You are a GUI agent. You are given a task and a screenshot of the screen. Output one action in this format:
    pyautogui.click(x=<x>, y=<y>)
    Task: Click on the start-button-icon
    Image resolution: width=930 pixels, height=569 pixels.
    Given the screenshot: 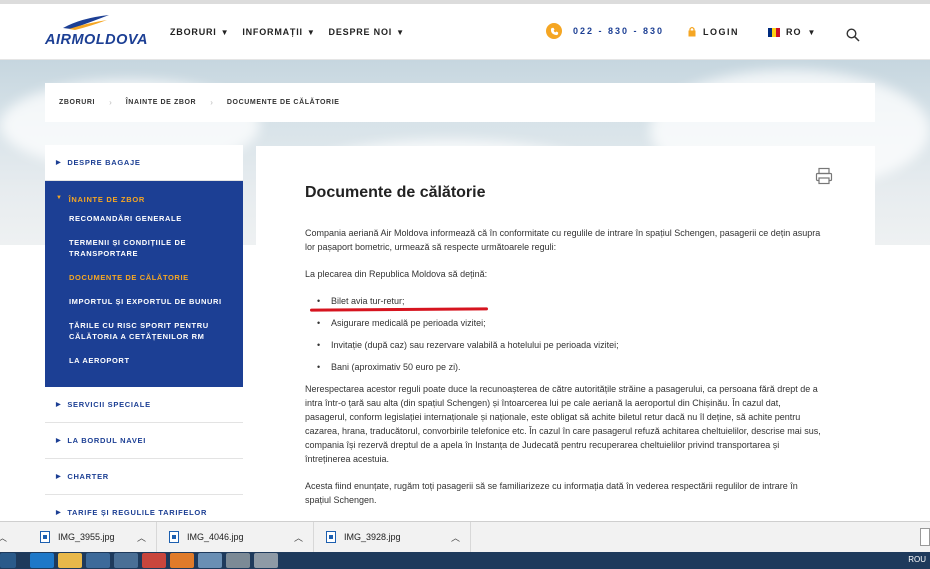 What is the action you would take?
    pyautogui.click(x=8, y=560)
    